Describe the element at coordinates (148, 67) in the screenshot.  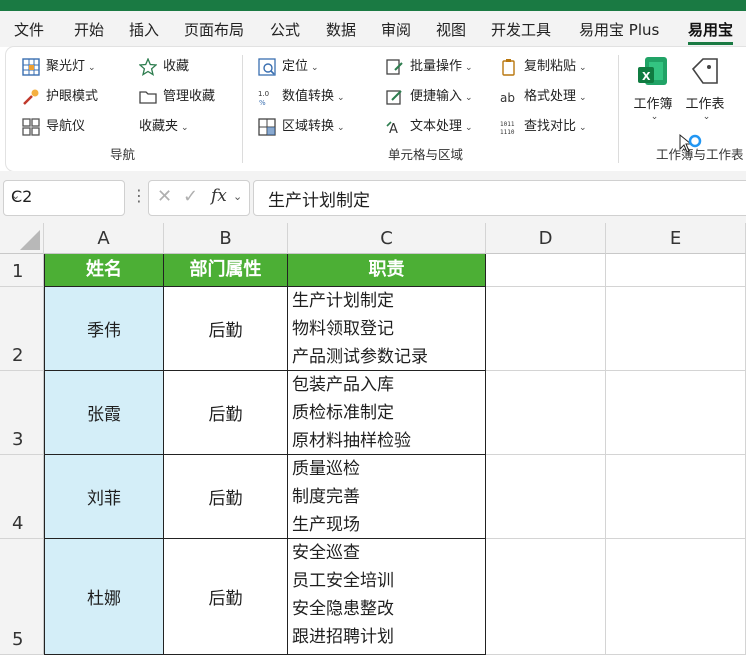
I see `star-icon` at that location.